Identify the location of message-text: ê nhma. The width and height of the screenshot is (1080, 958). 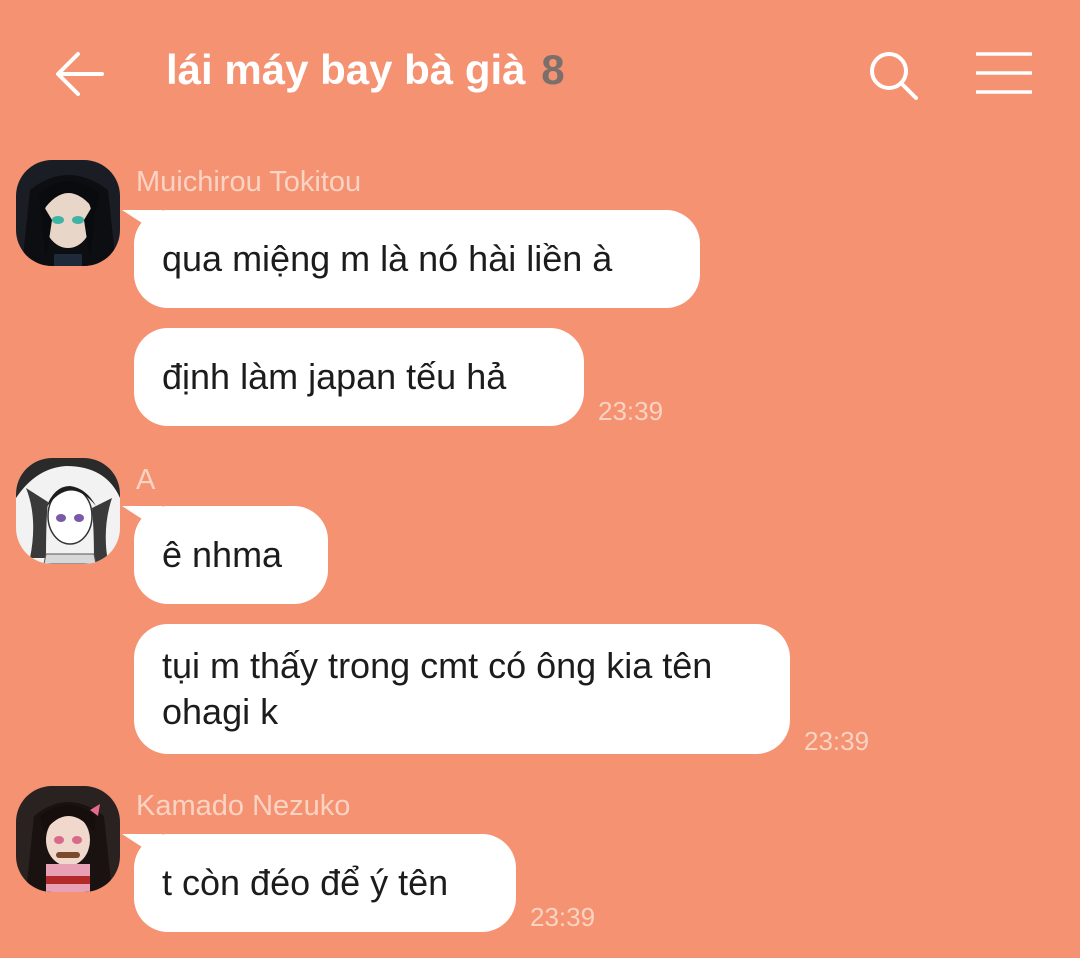
(222, 554).